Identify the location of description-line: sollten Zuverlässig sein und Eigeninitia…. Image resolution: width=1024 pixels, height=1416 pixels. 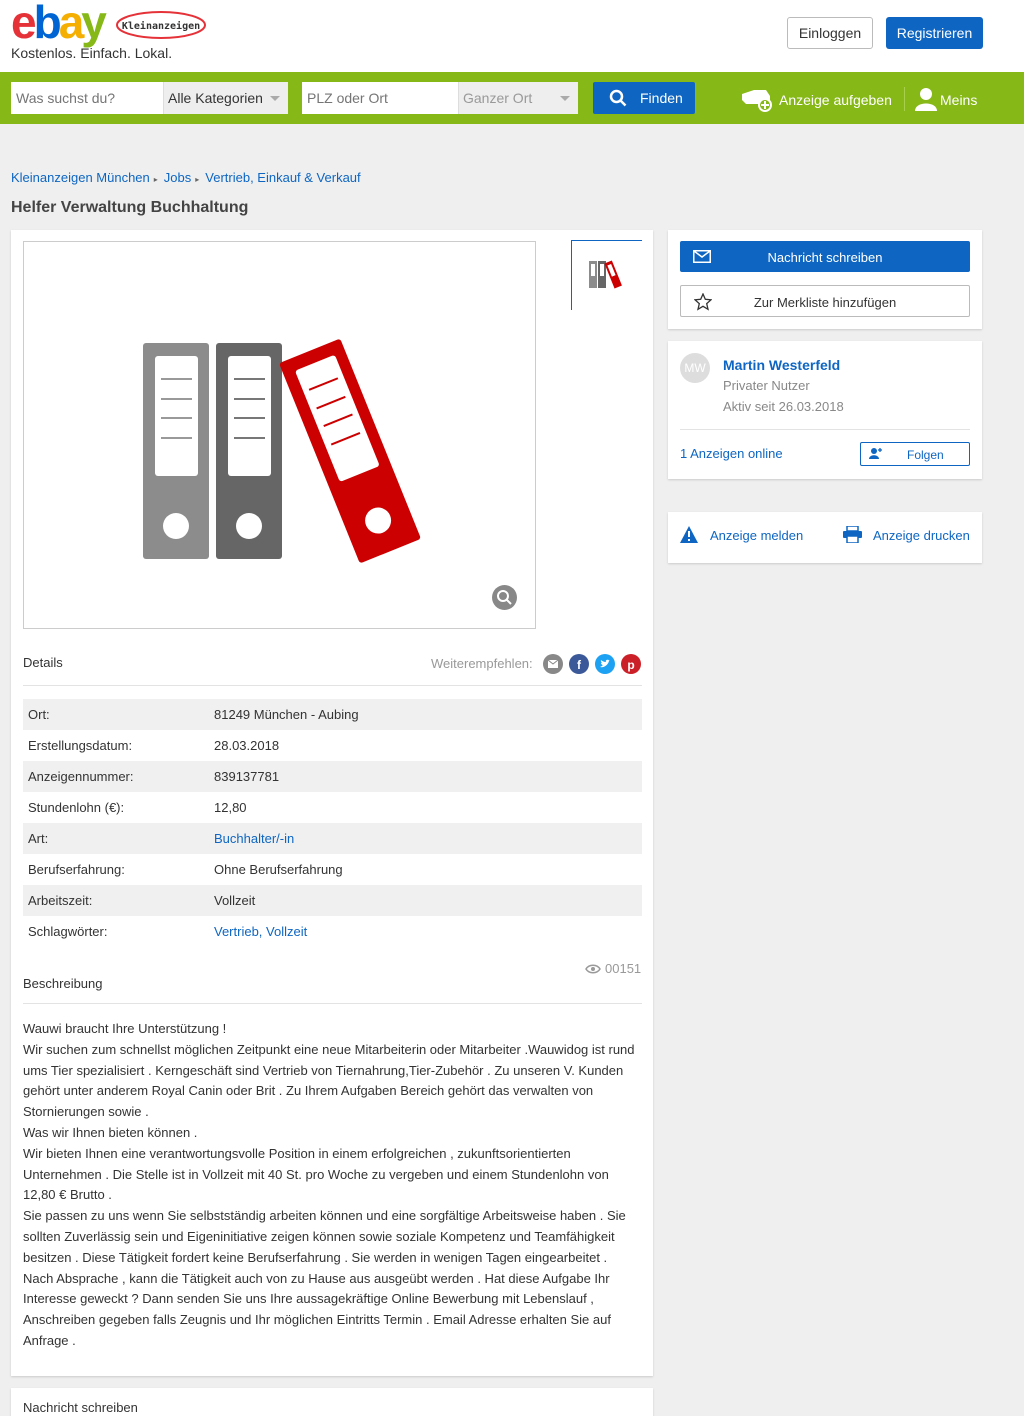
(319, 1236).